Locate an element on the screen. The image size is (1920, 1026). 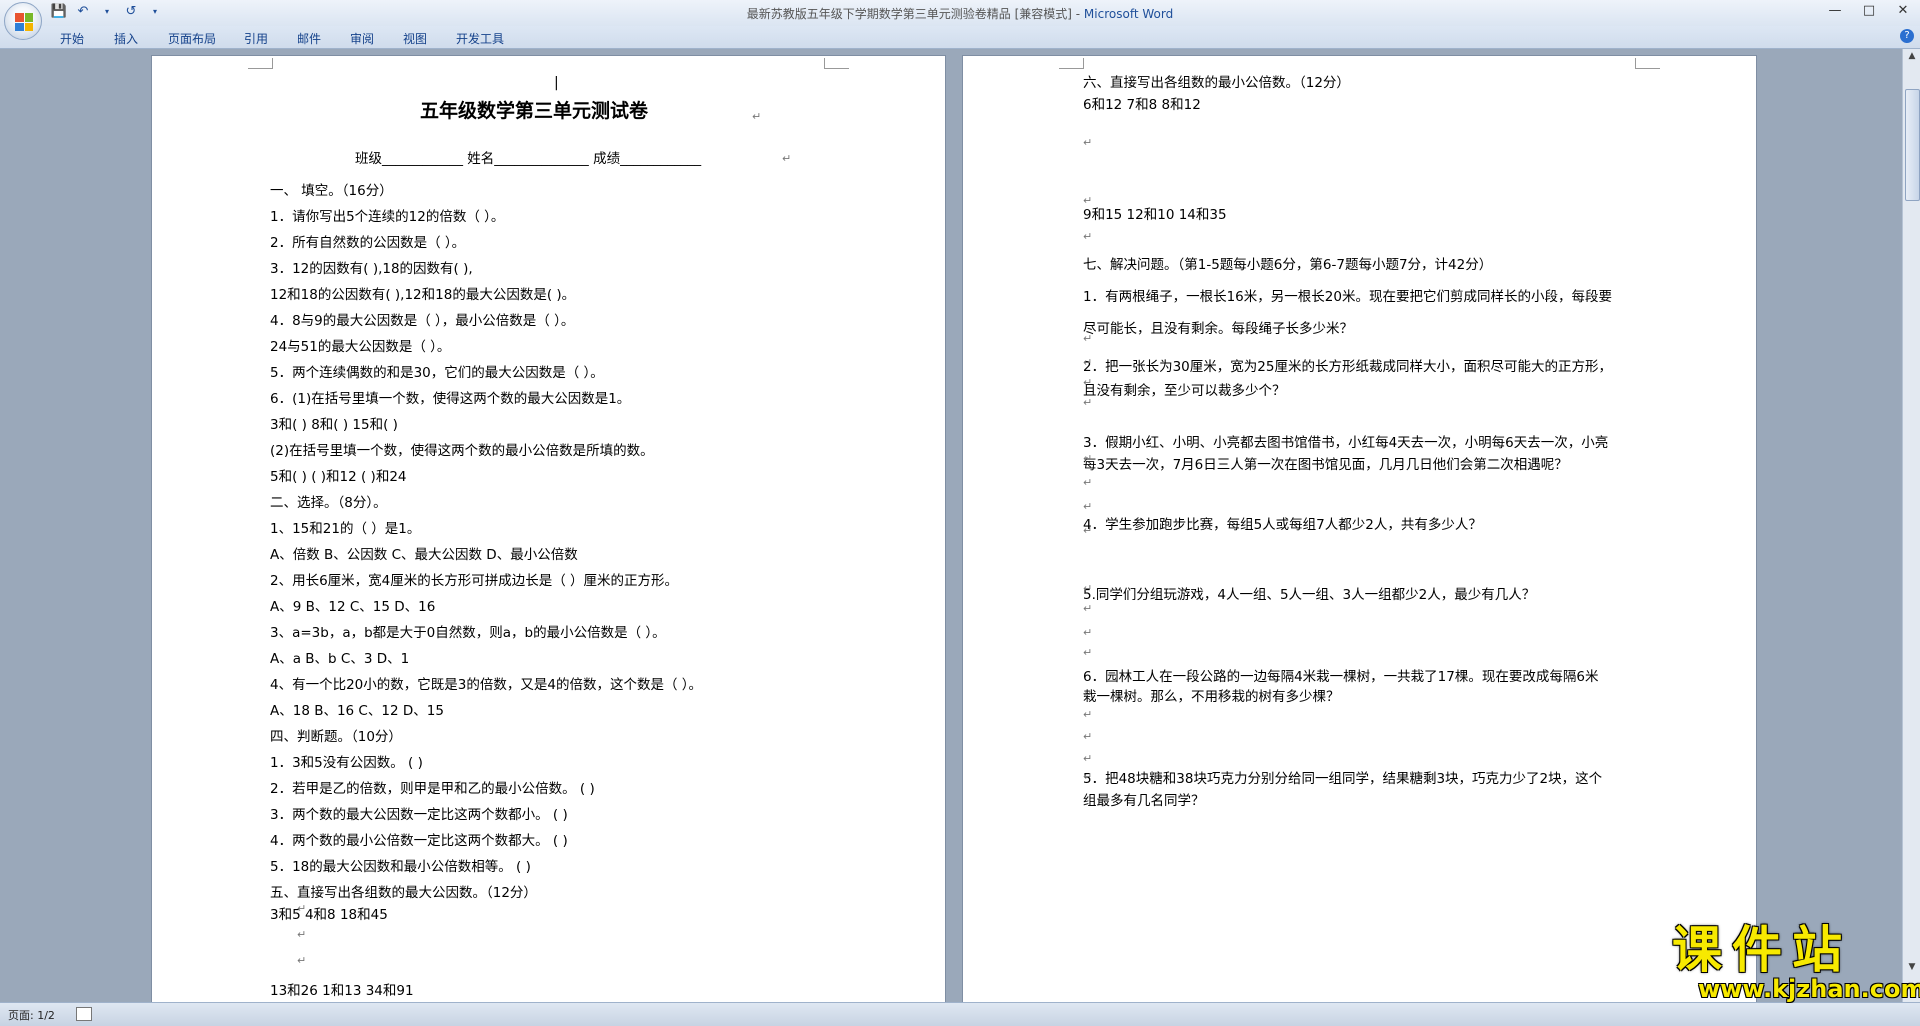
page-1-line: 5．两个连续偶数的和是30，它们的最大公因数是（ ）。 is located at coordinates (437, 373).